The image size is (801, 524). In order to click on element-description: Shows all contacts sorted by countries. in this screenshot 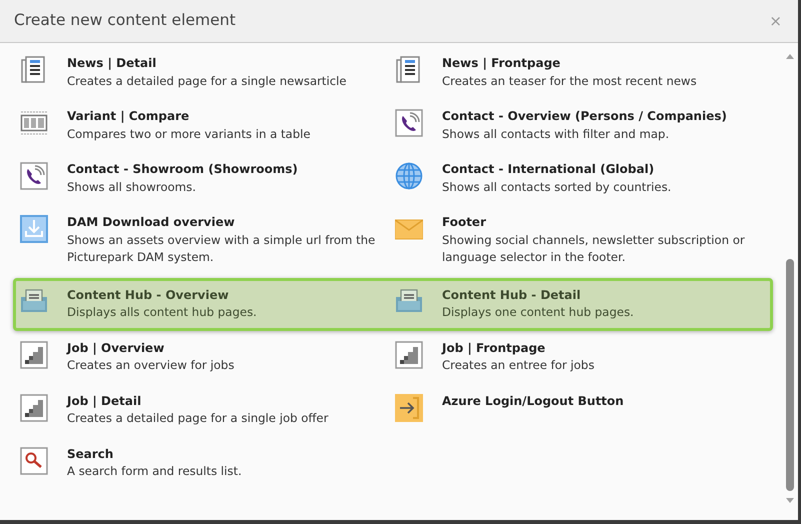, I will do `click(557, 187)`.